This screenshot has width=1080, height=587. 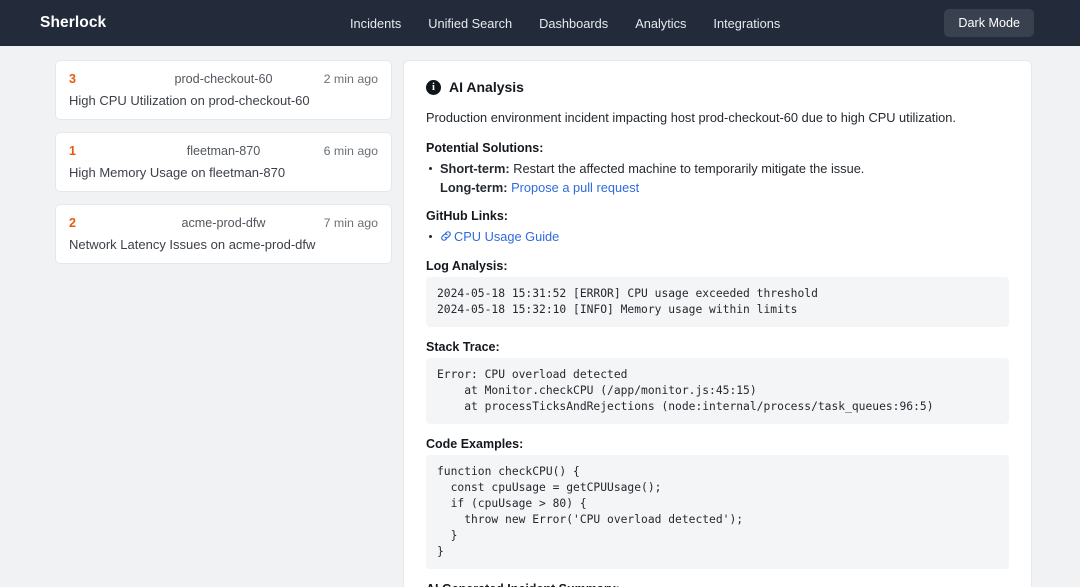 What do you see at coordinates (746, 23) in the screenshot?
I see `nav-item-integrations: Integrations` at bounding box center [746, 23].